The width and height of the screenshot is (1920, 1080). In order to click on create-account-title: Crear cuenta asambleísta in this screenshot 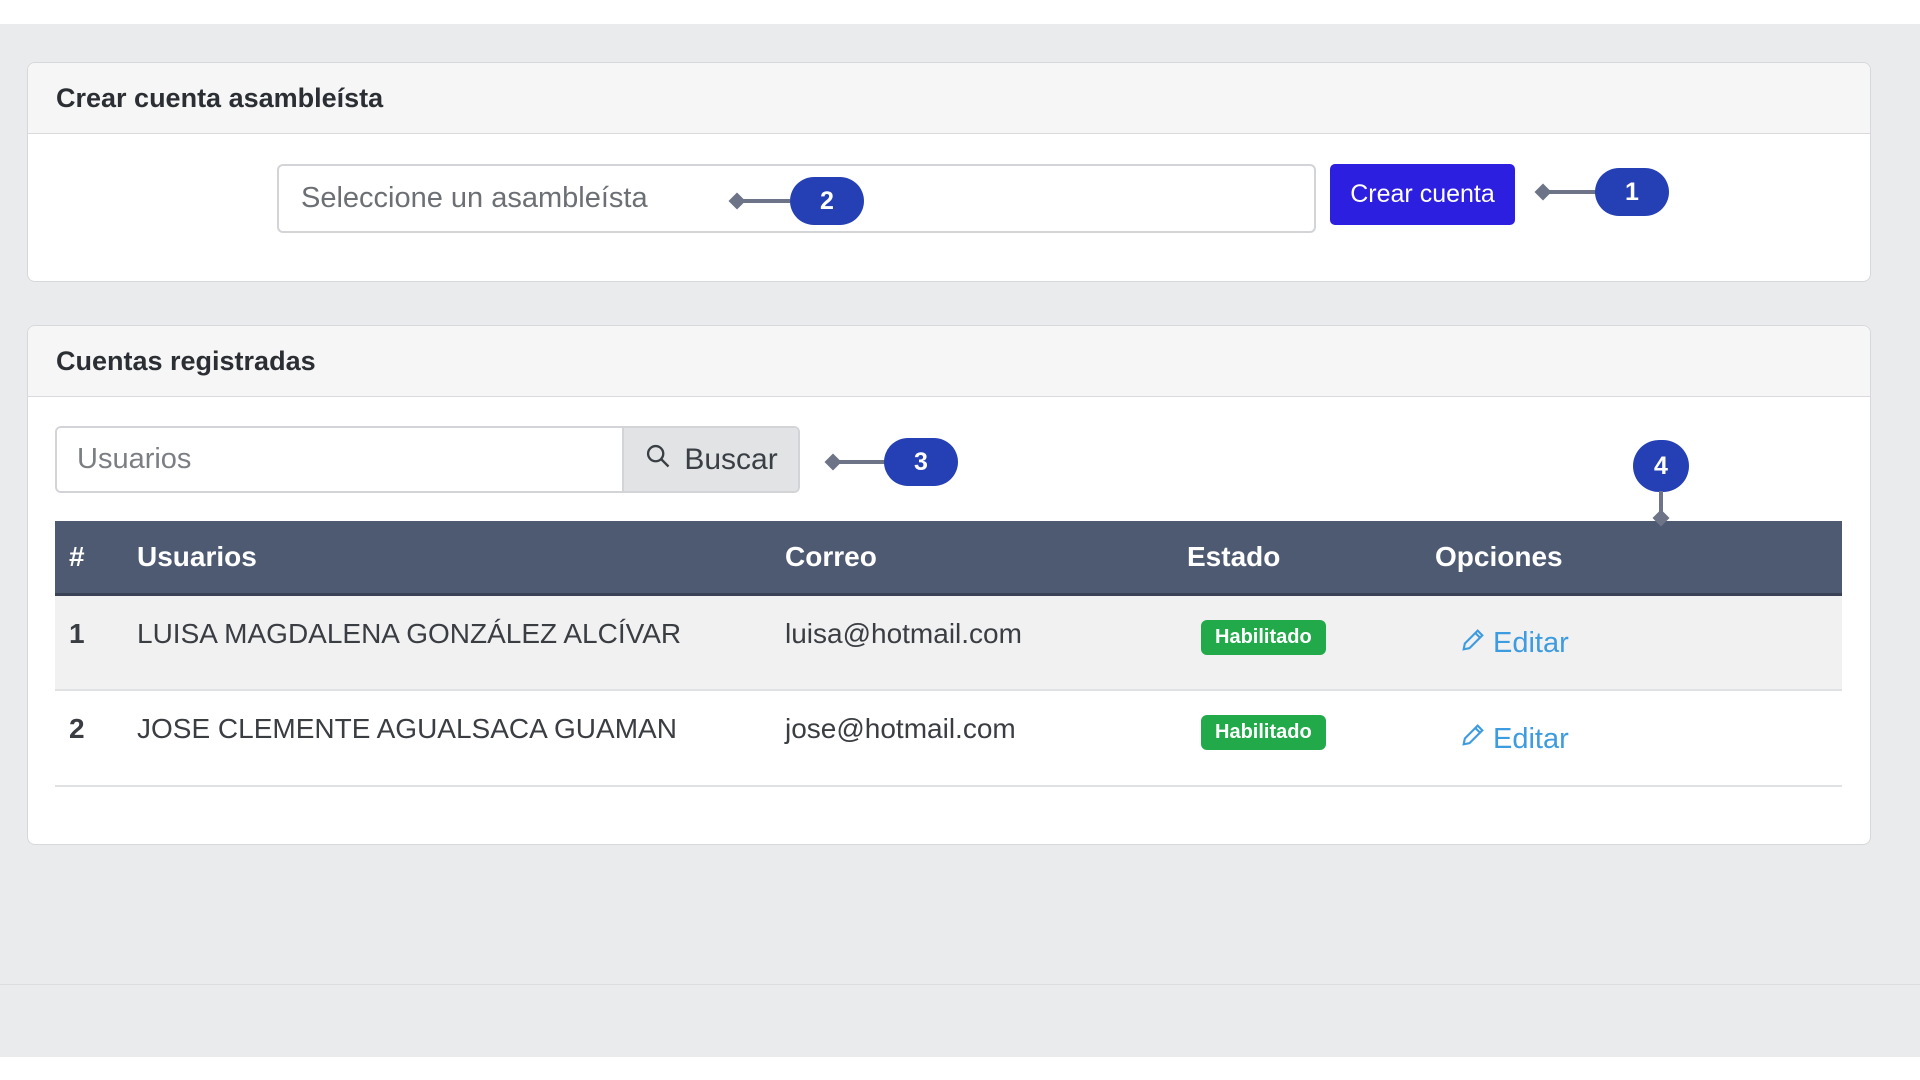, I will do `click(949, 98)`.